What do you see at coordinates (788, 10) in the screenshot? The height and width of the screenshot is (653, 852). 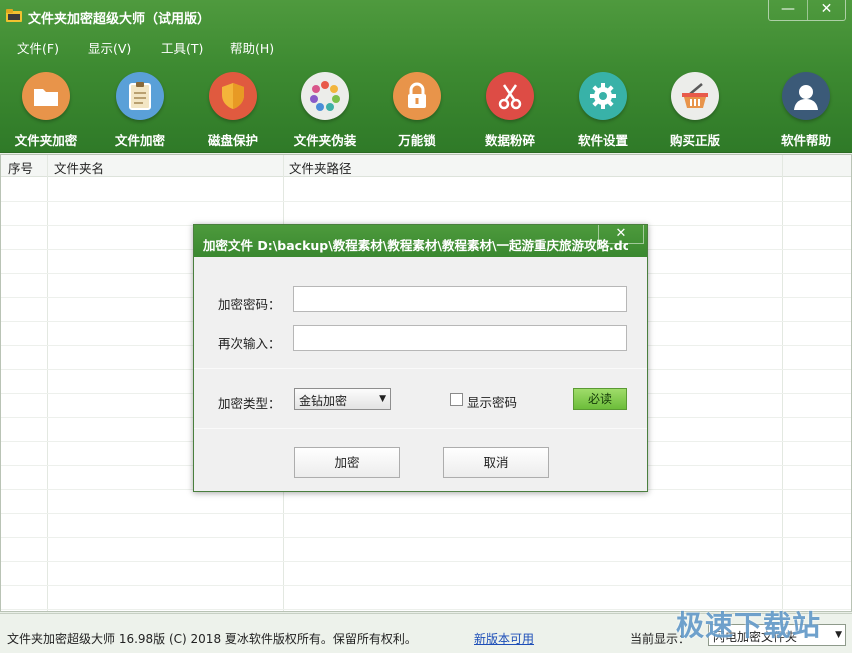 I see `minimize-button: —` at bounding box center [788, 10].